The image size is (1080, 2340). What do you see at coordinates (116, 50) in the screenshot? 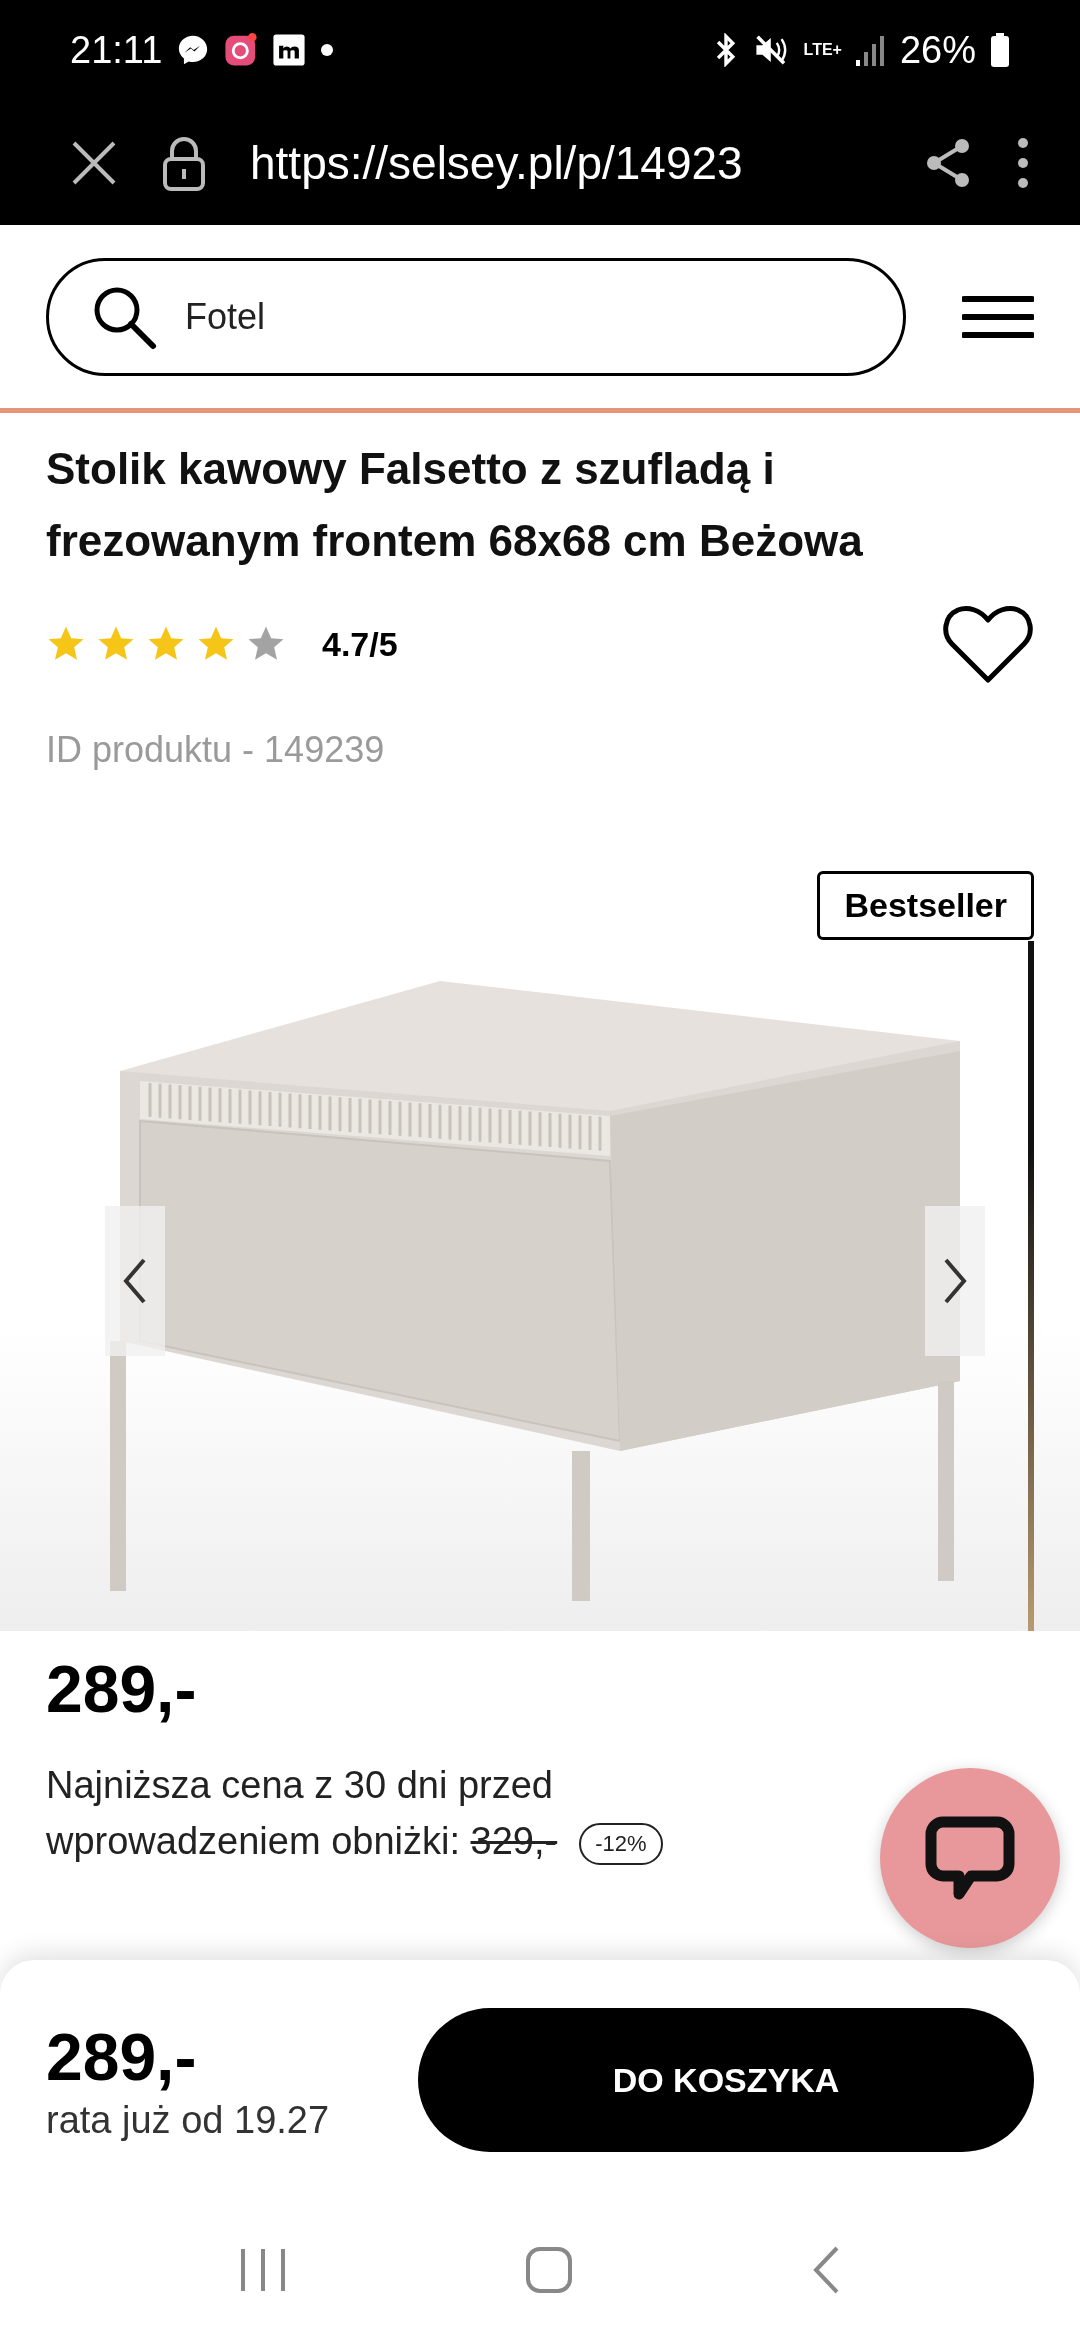
I see `clock: 21:11` at bounding box center [116, 50].